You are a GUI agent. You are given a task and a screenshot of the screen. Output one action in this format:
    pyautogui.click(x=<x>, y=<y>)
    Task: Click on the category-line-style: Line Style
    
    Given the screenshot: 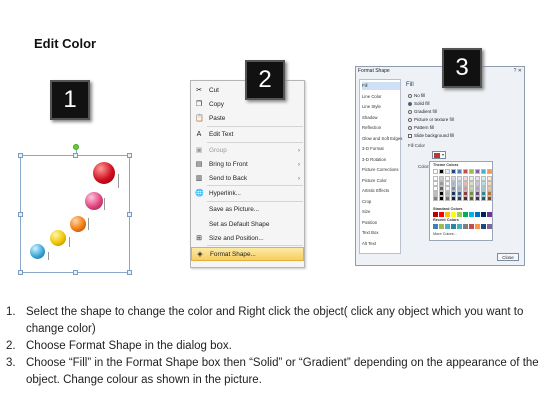 What is the action you would take?
    pyautogui.click(x=381, y=107)
    